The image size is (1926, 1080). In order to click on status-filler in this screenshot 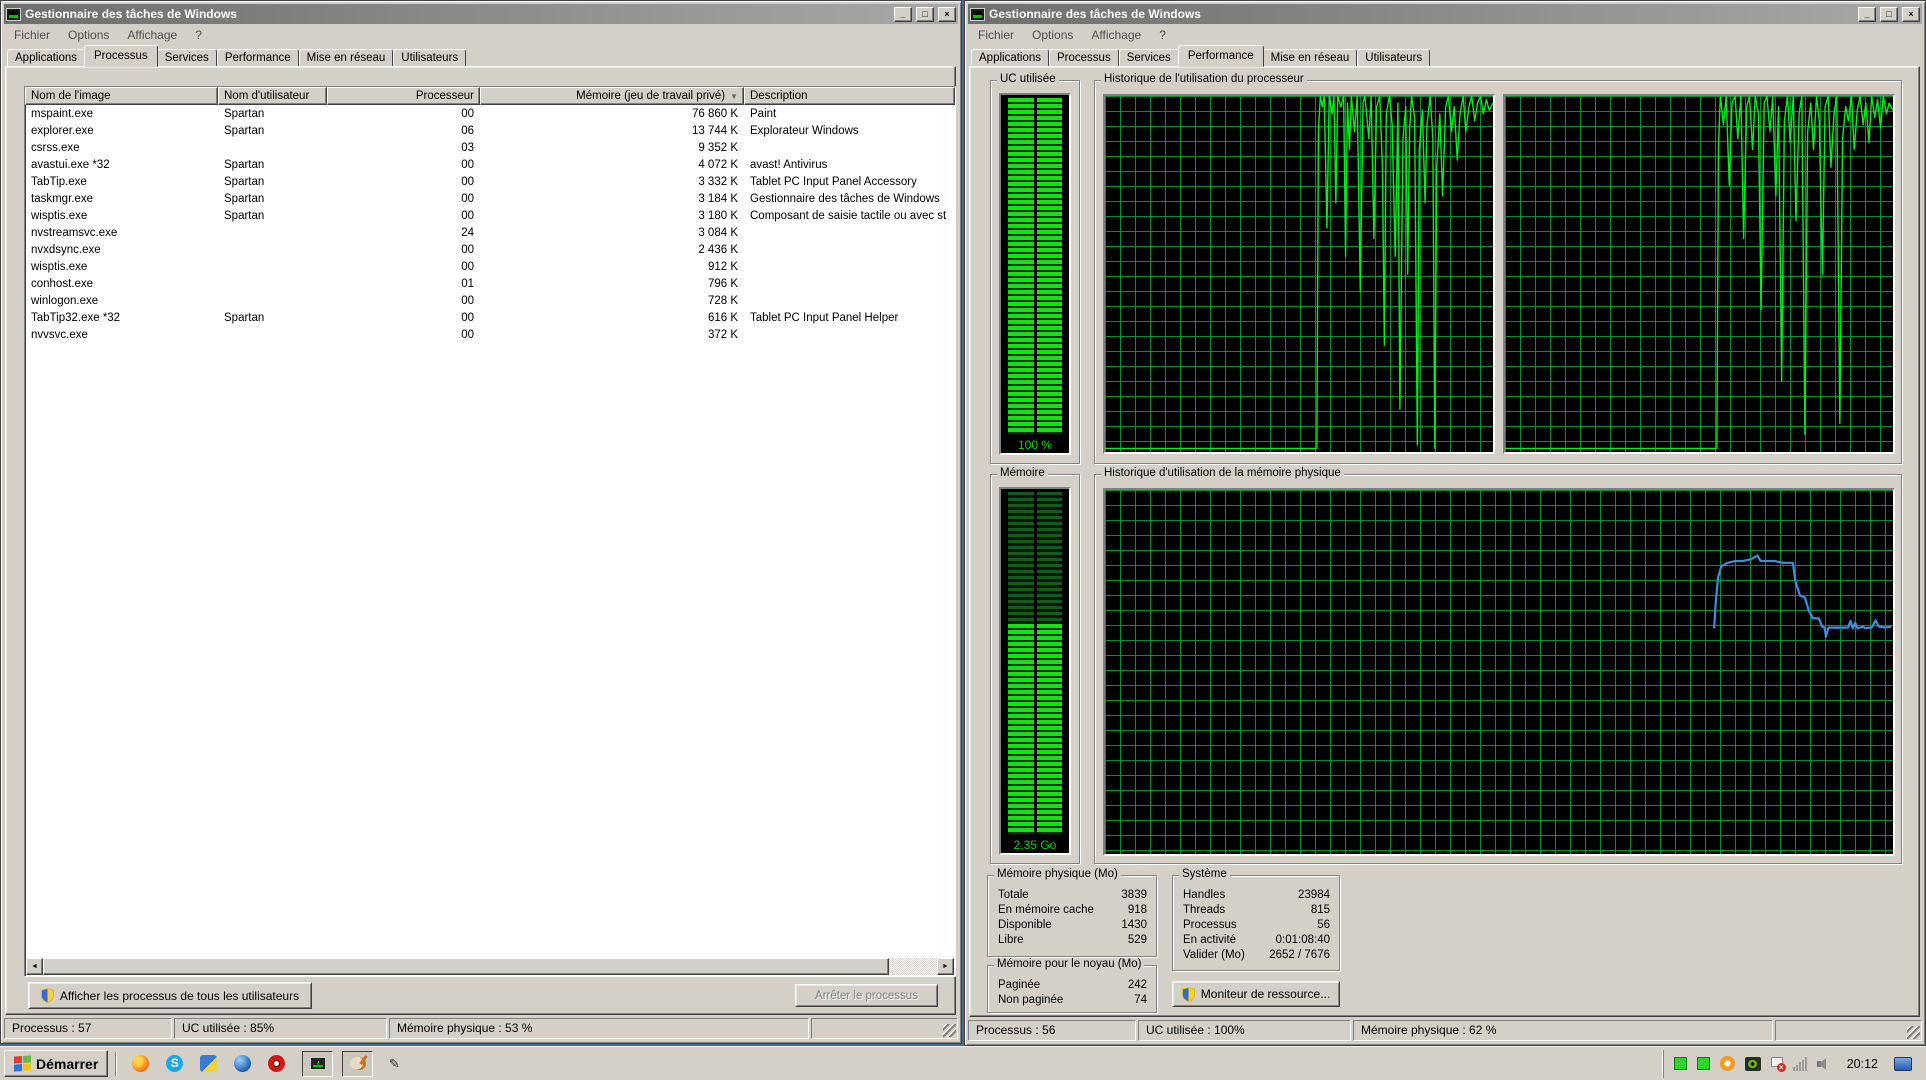, I will do `click(884, 1028)`.